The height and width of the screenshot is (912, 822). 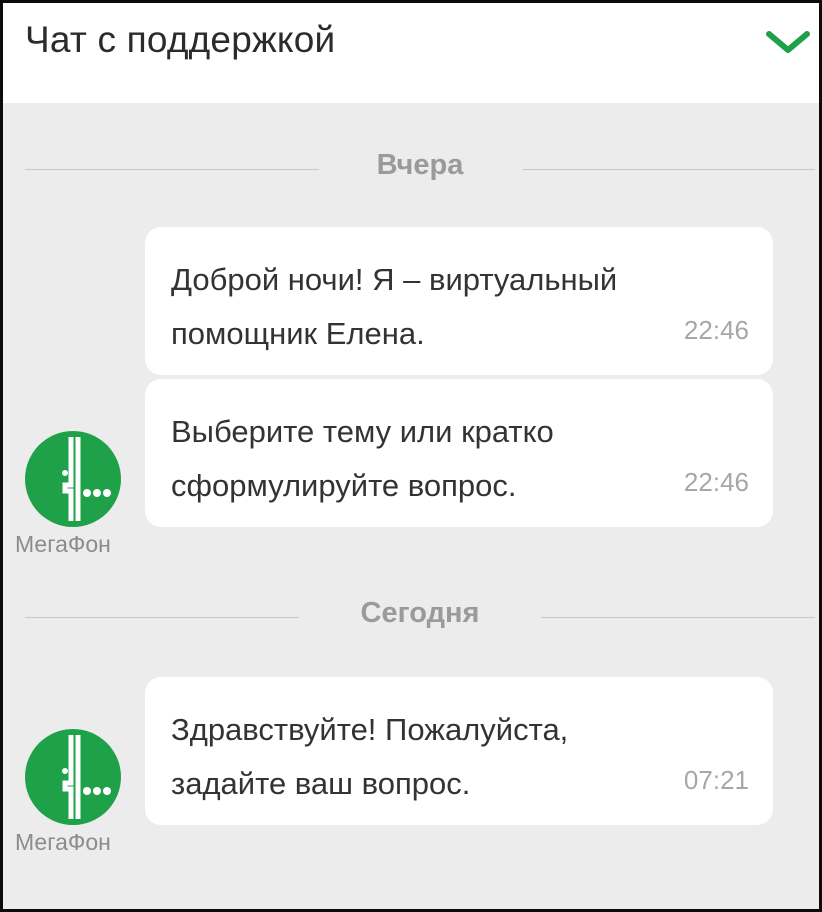 I want to click on message-text-line: Выберите тему или кратко, so click(x=362, y=431).